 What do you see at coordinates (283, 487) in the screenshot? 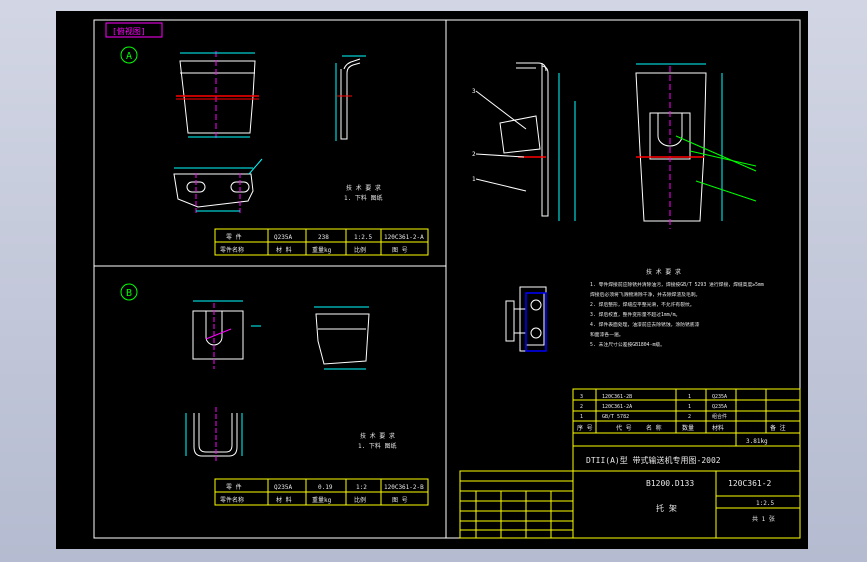
I see `view-b-cell-1: Q235A` at bounding box center [283, 487].